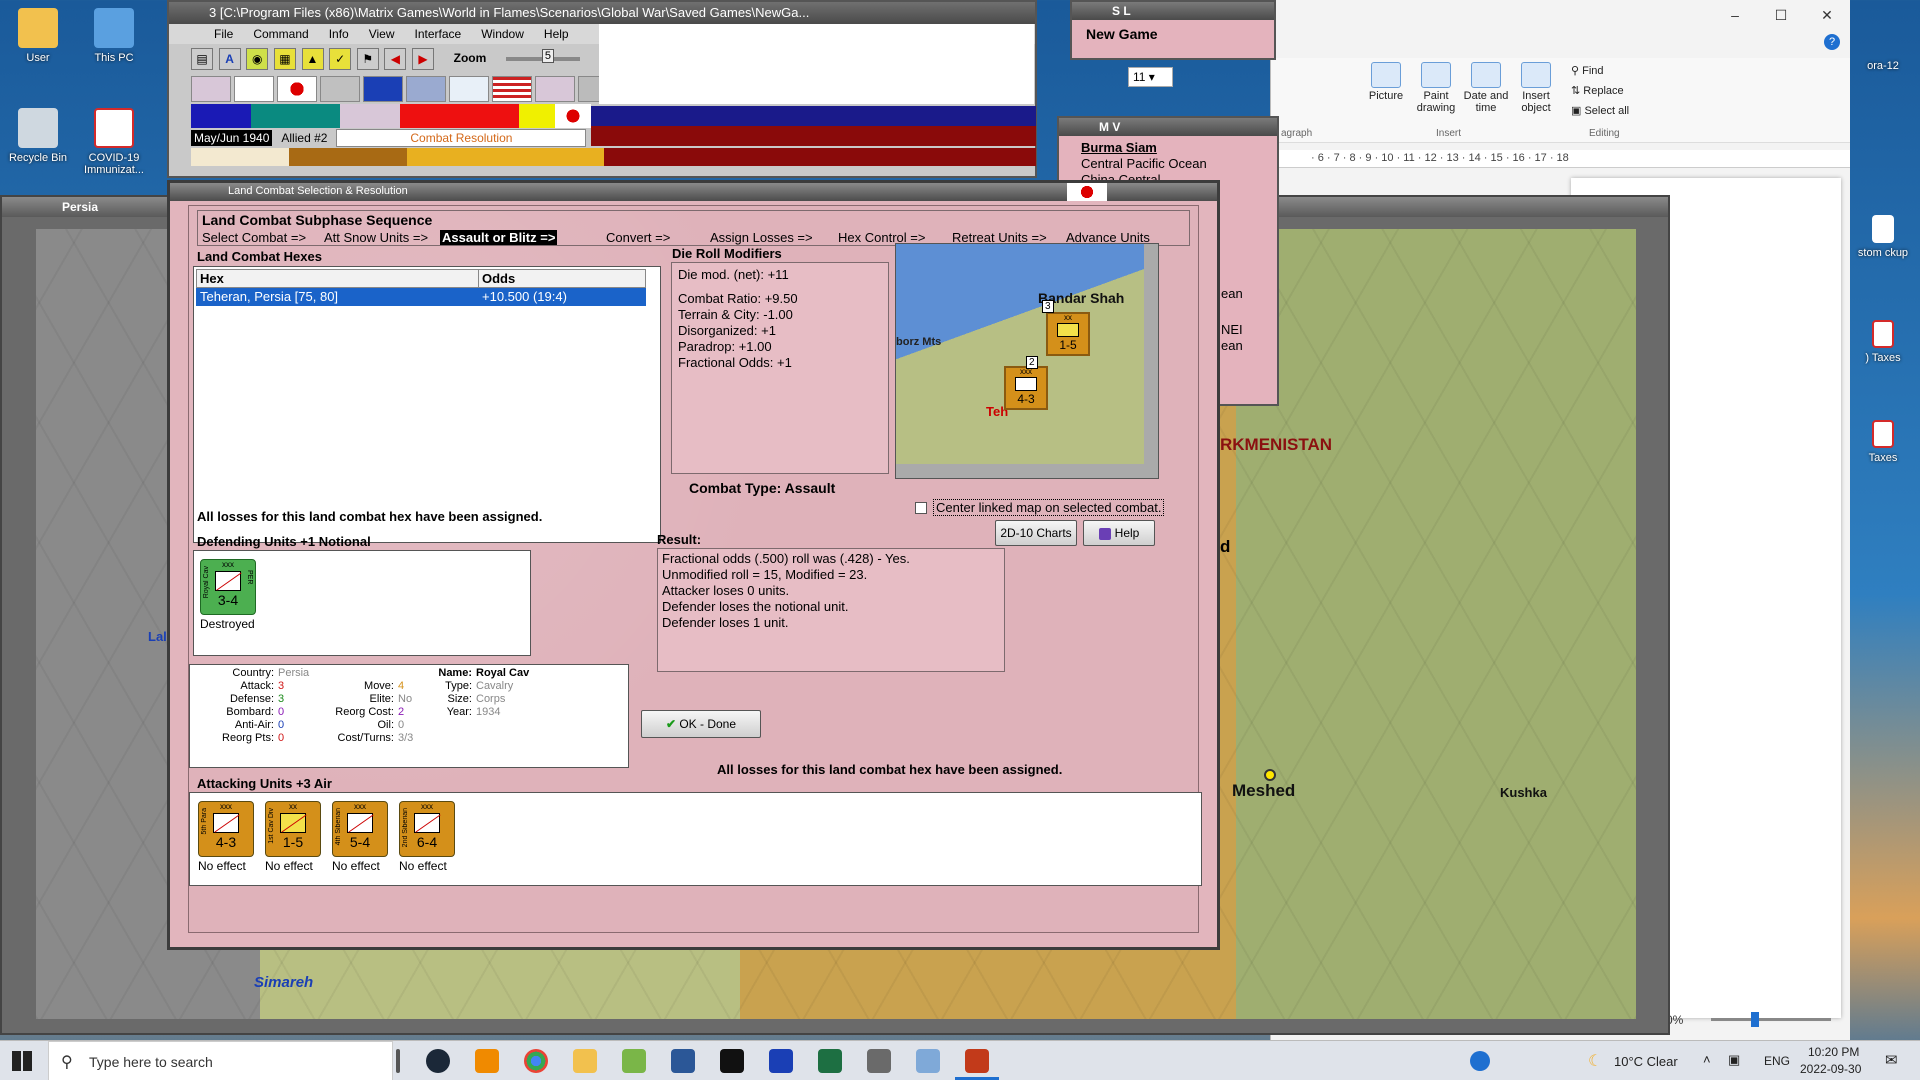 The image size is (1920, 1080). Describe the element at coordinates (585, 1061) in the screenshot. I see `file-explorer-icon` at that location.